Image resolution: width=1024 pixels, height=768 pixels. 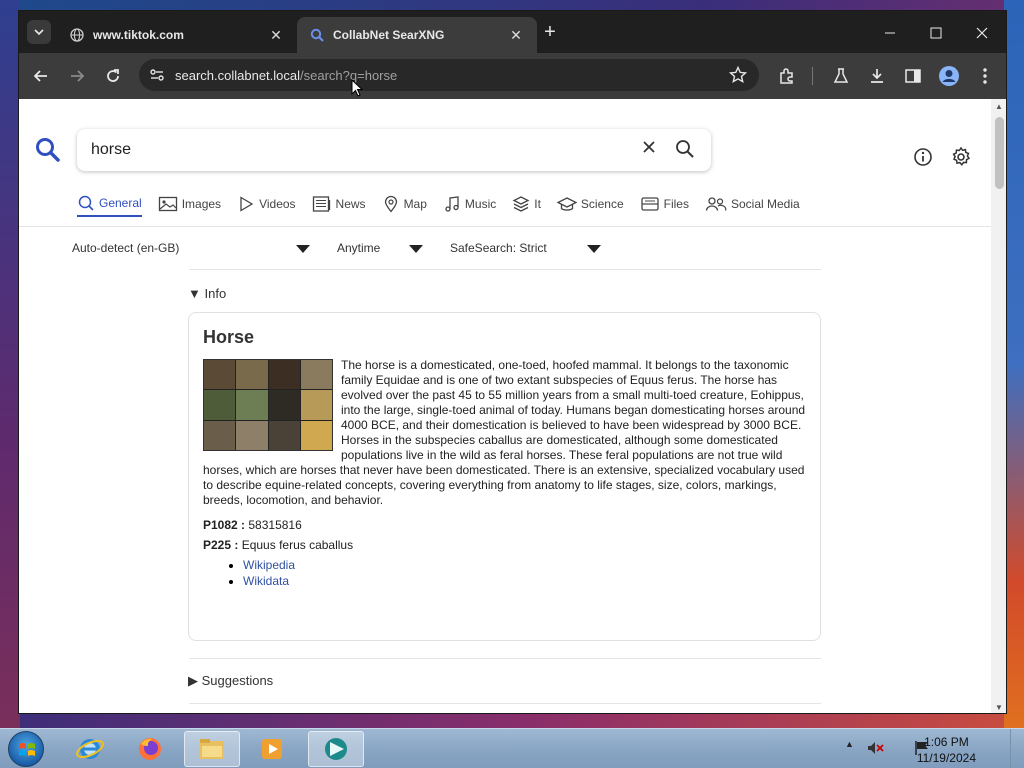 What do you see at coordinates (109, 204) in the screenshot?
I see `tab-general: General` at bounding box center [109, 204].